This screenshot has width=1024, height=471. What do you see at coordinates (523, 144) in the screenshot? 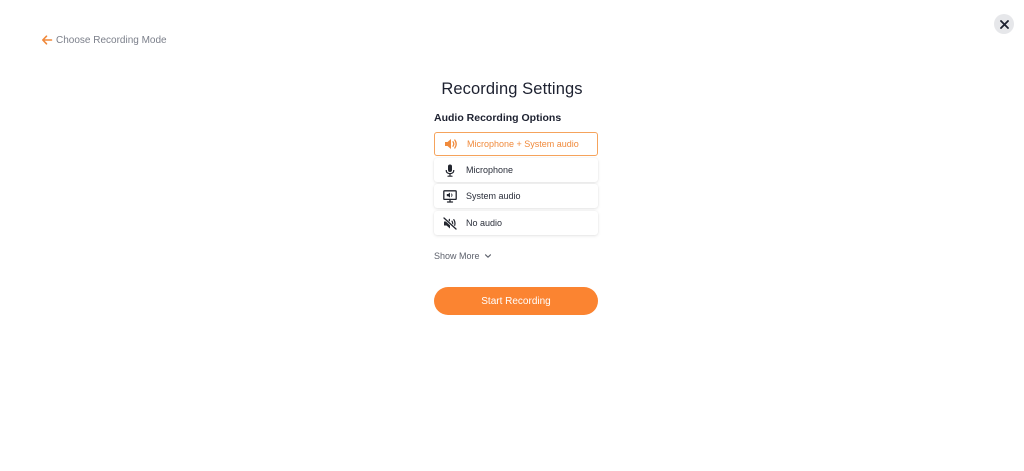
I see `audio-option-label: Microphone + System audio` at bounding box center [523, 144].